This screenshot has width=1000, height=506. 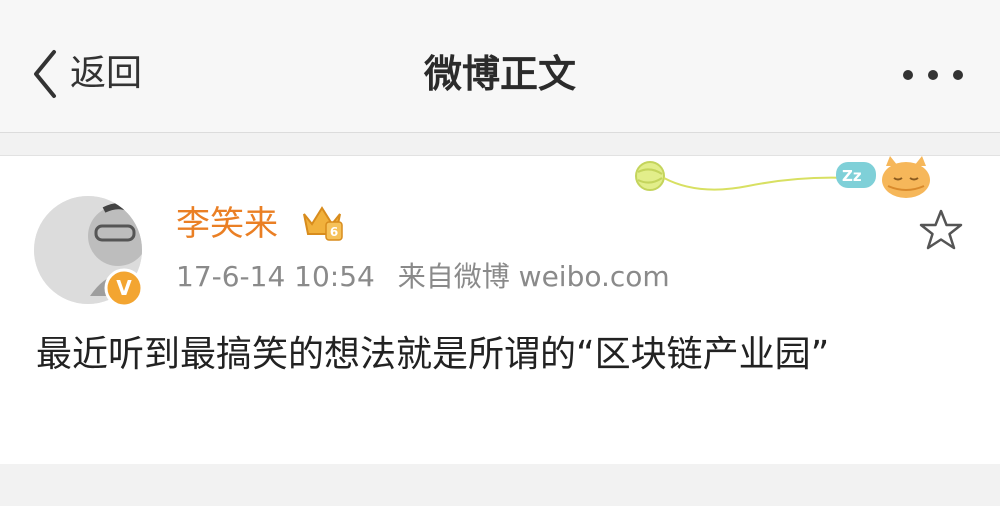 What do you see at coordinates (323, 223) in the screenshot?
I see `crown-level-icon: 6` at bounding box center [323, 223].